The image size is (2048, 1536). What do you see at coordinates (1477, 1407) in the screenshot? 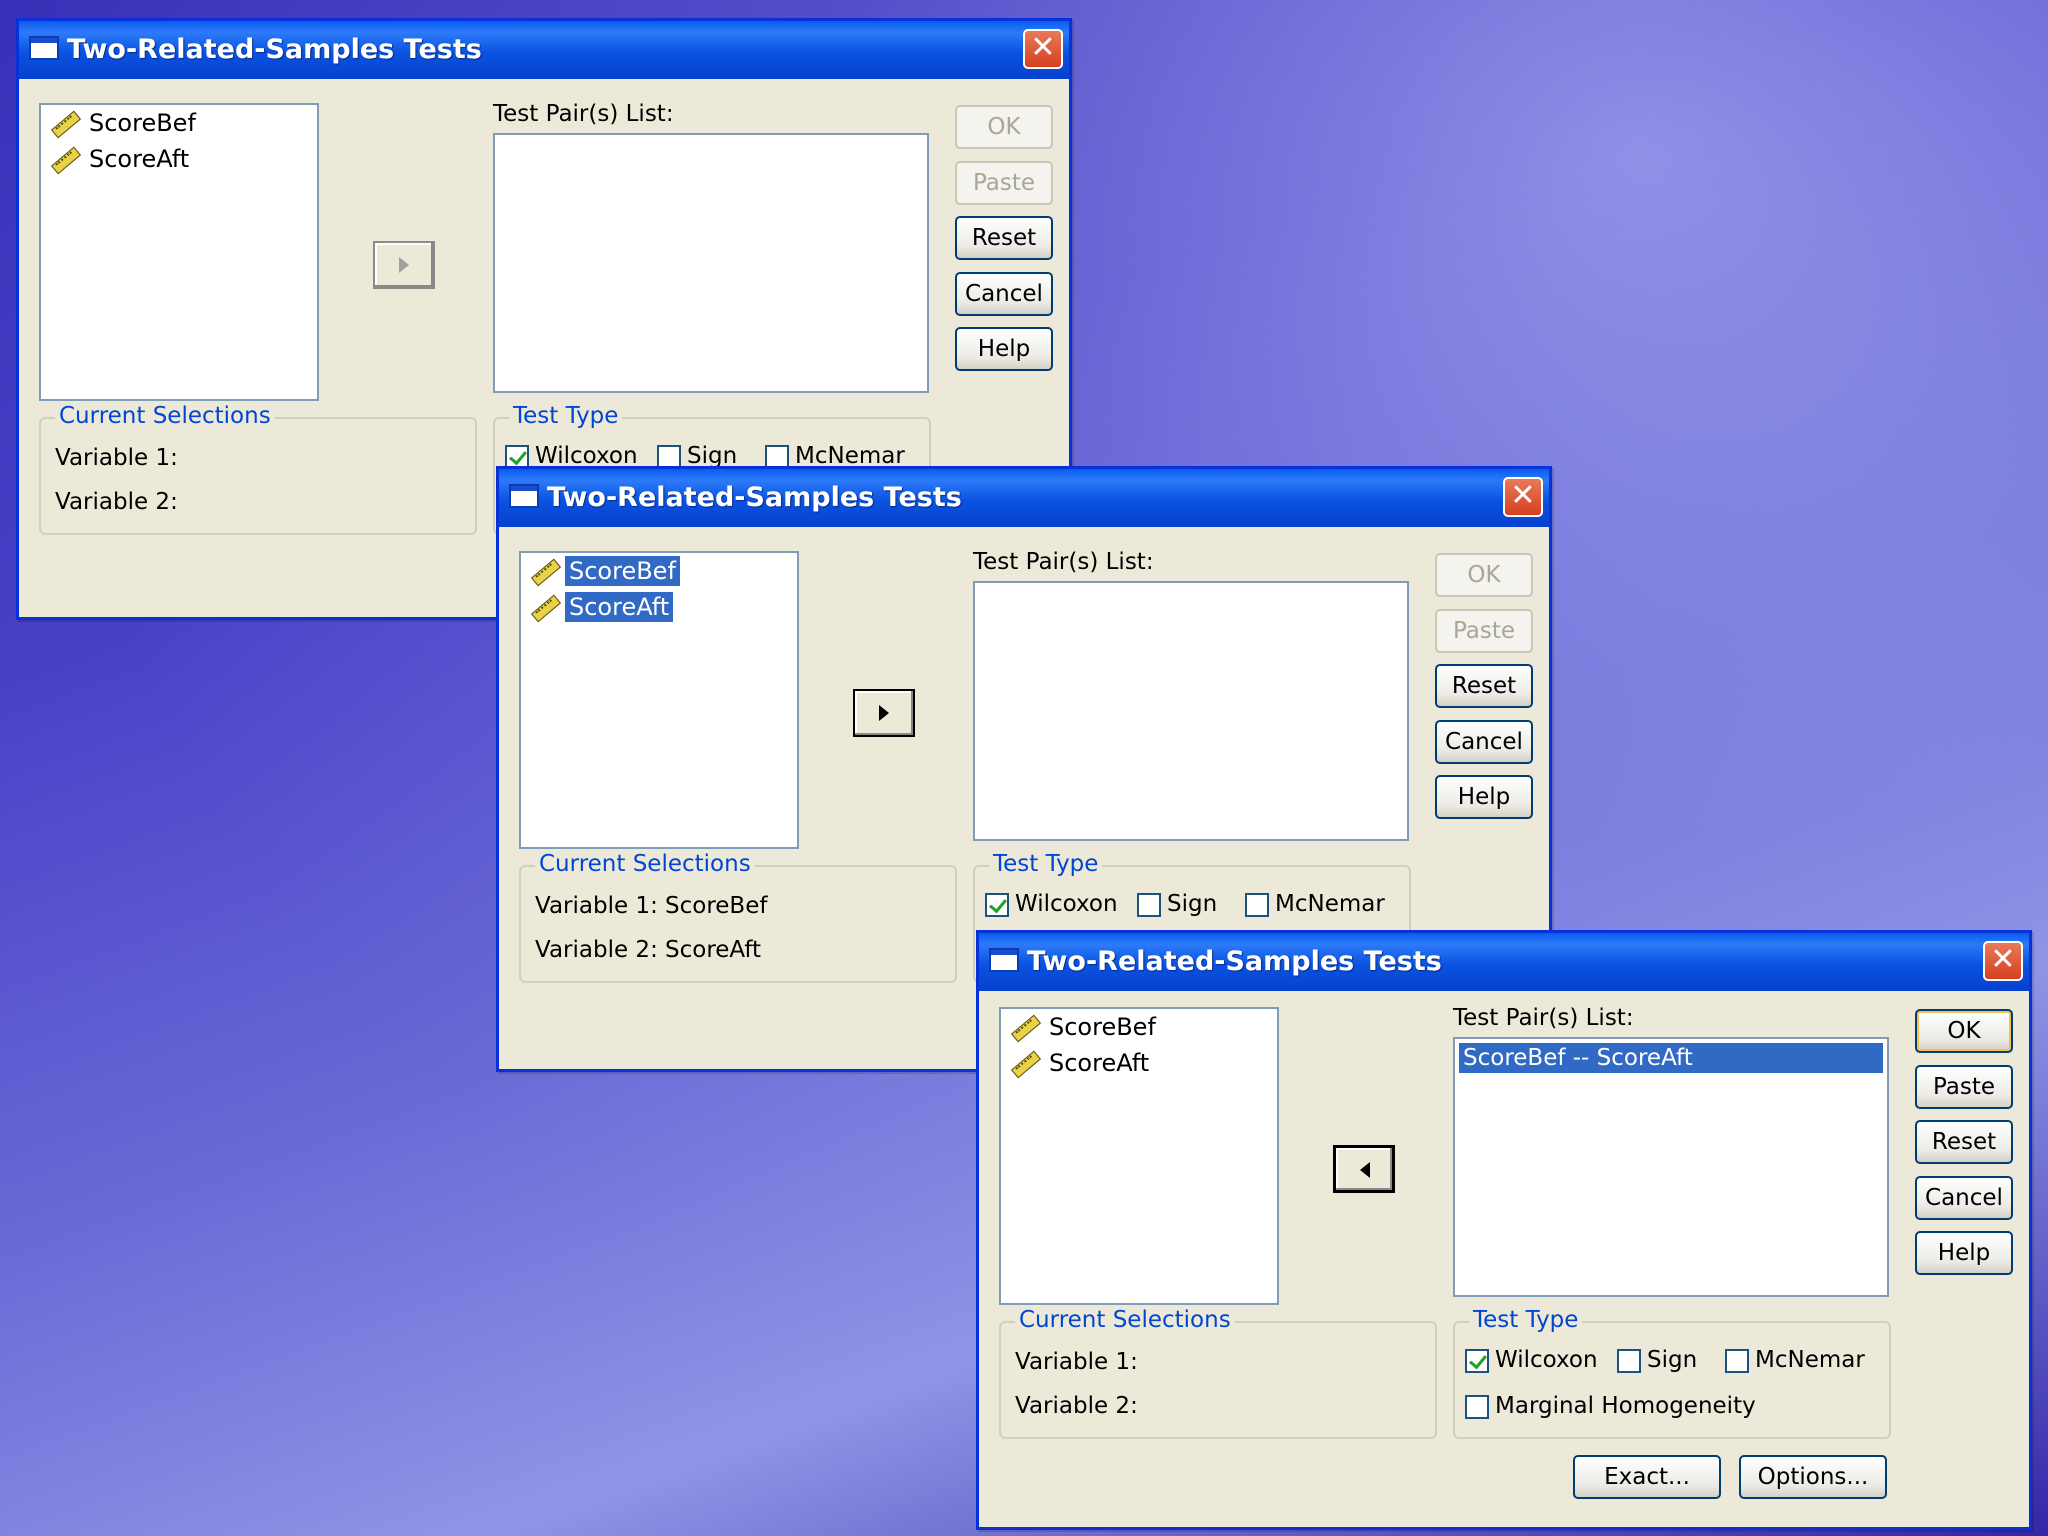
I see `marginal-homogeneity-checkbox` at bounding box center [1477, 1407].